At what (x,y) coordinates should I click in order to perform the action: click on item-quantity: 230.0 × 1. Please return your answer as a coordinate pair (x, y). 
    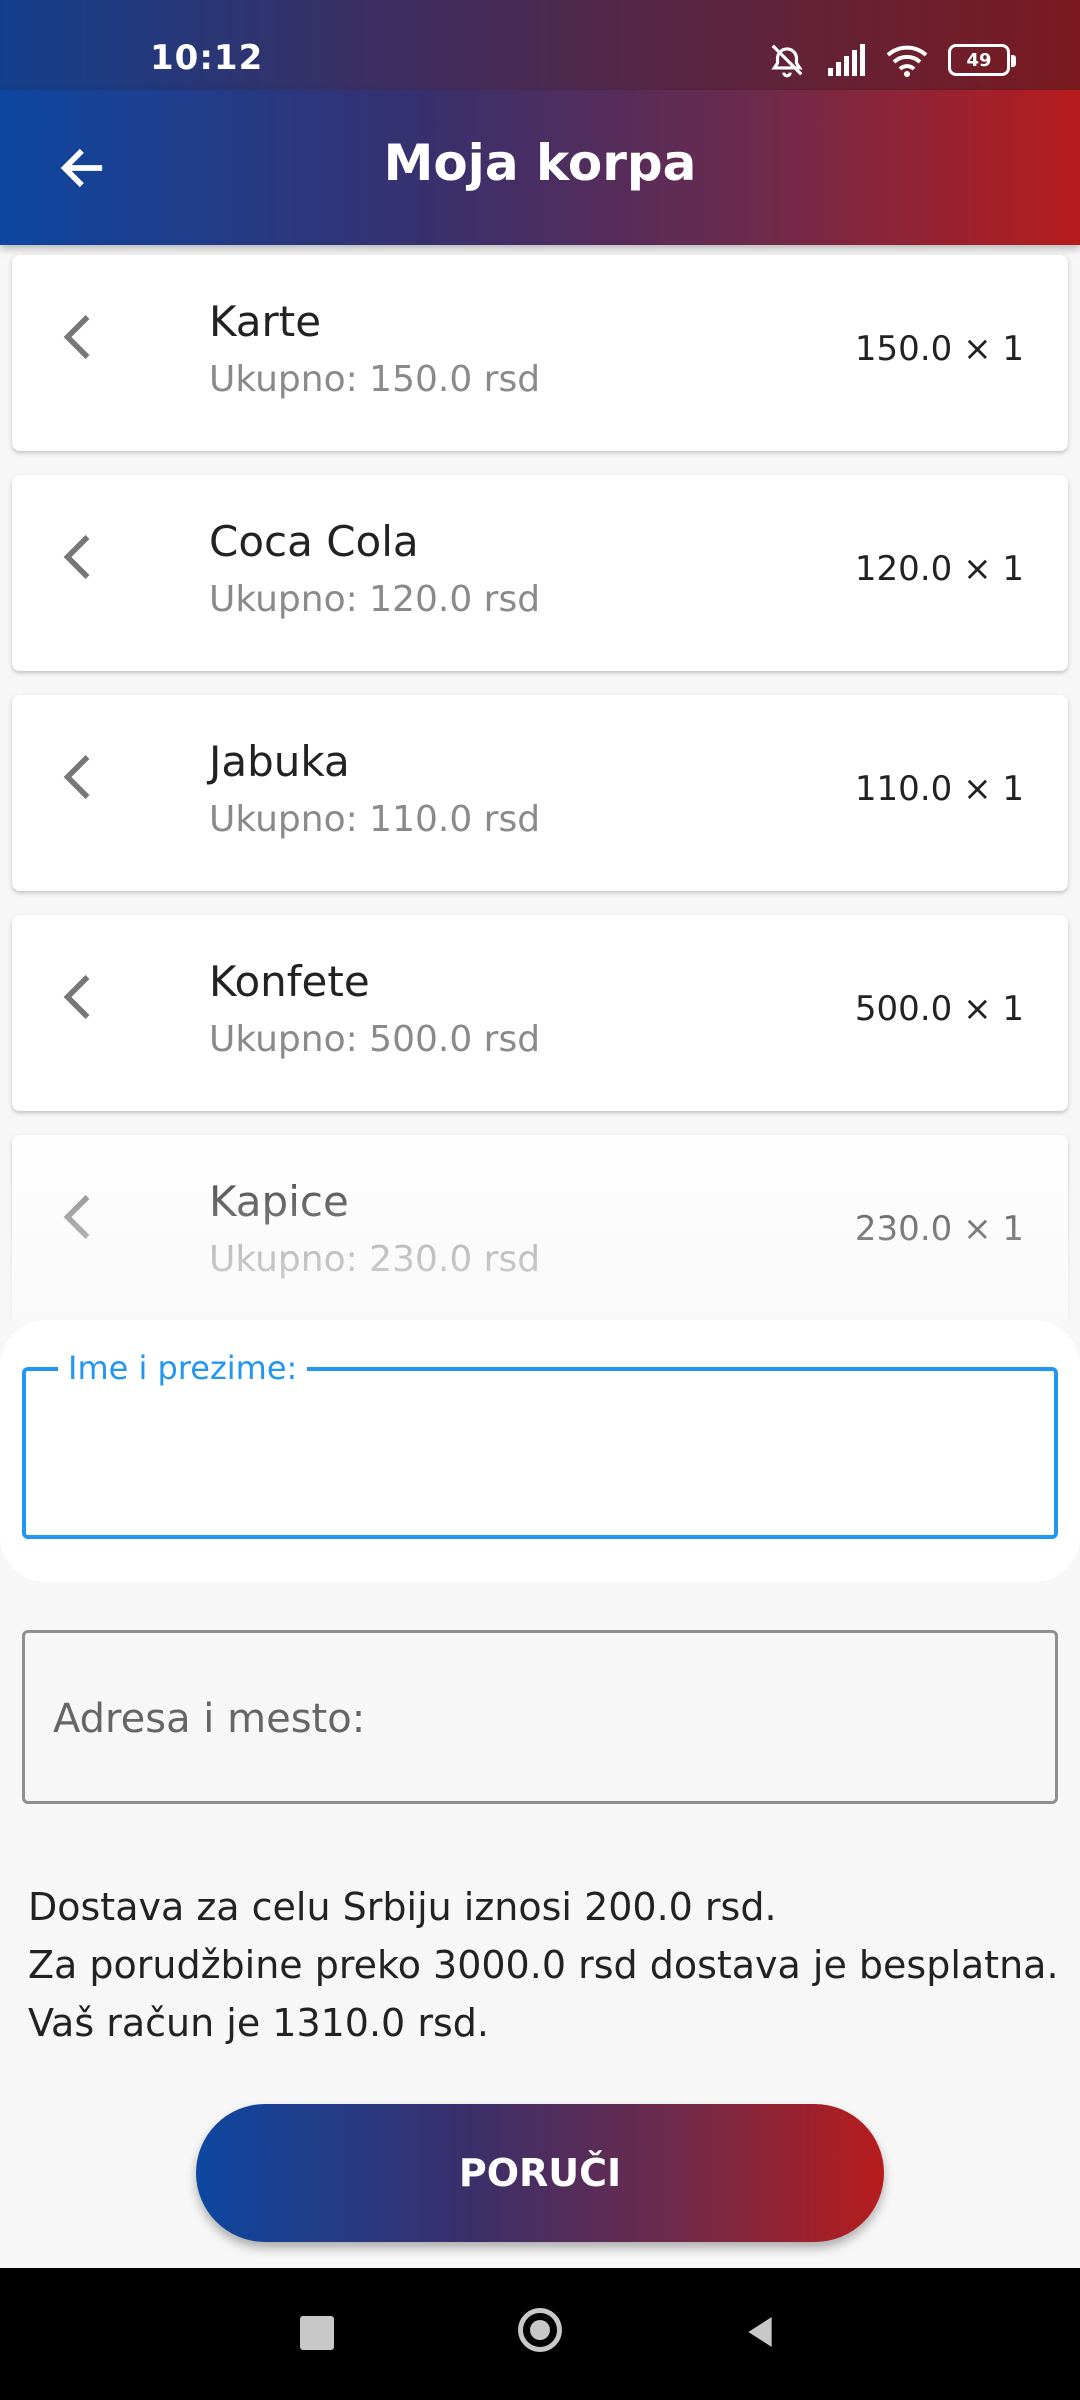
    Looking at the image, I should click on (939, 1229).